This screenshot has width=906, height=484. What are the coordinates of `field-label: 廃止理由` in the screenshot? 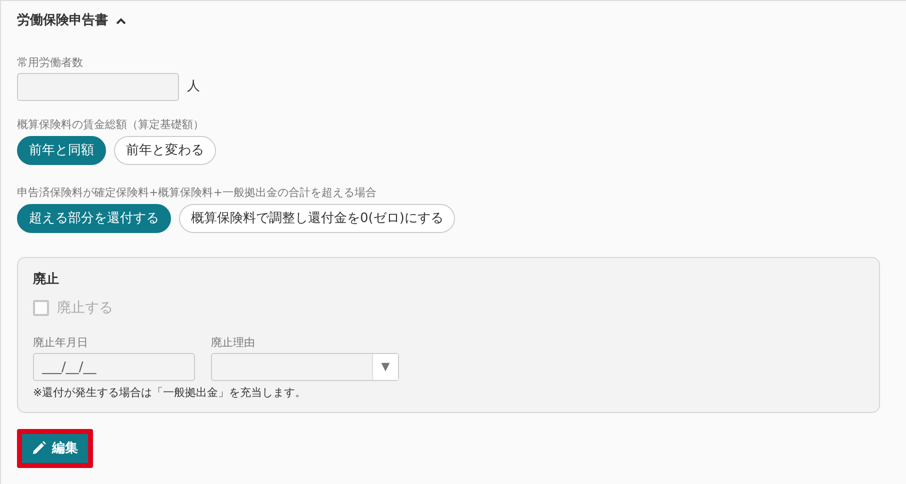 It's located at (233, 342).